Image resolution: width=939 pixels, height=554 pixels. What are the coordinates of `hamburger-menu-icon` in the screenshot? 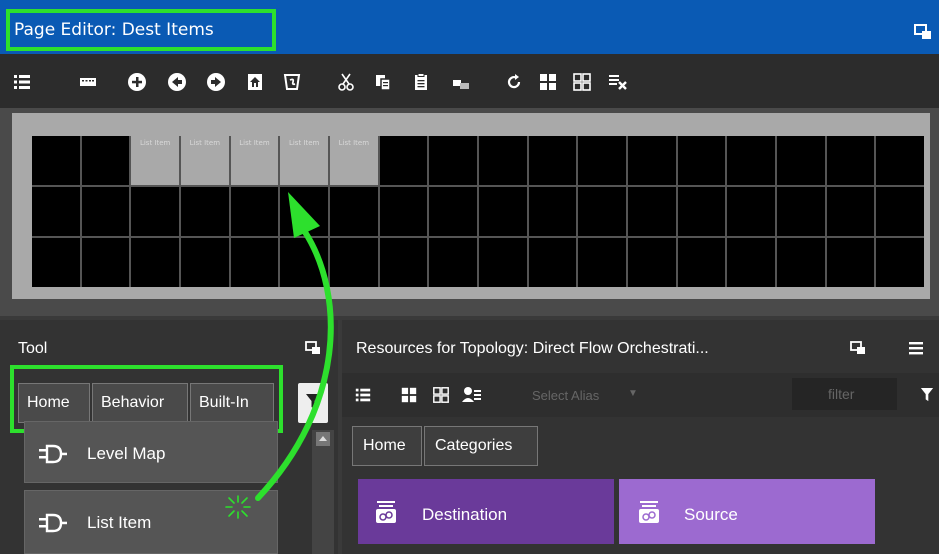 It's located at (916, 348).